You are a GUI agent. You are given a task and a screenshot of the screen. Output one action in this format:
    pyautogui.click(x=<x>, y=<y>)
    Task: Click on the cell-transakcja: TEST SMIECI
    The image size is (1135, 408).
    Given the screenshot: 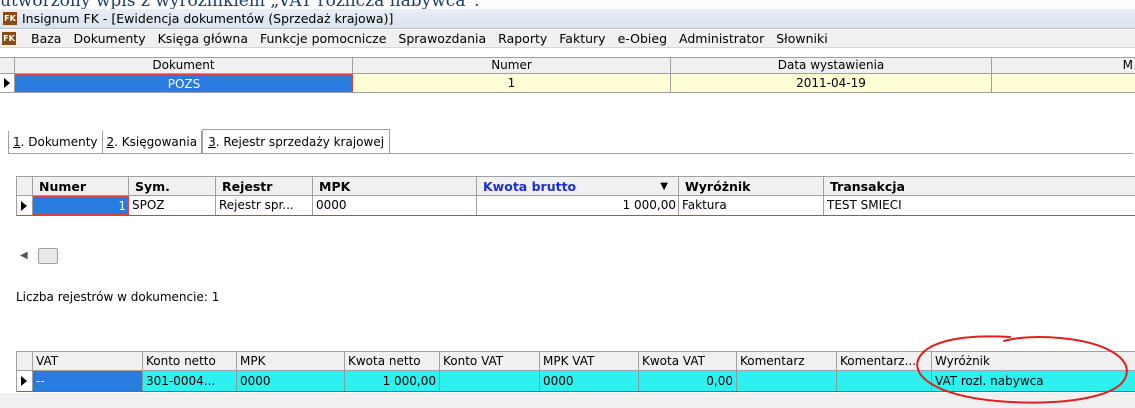 What is the action you would take?
    pyautogui.click(x=979, y=205)
    